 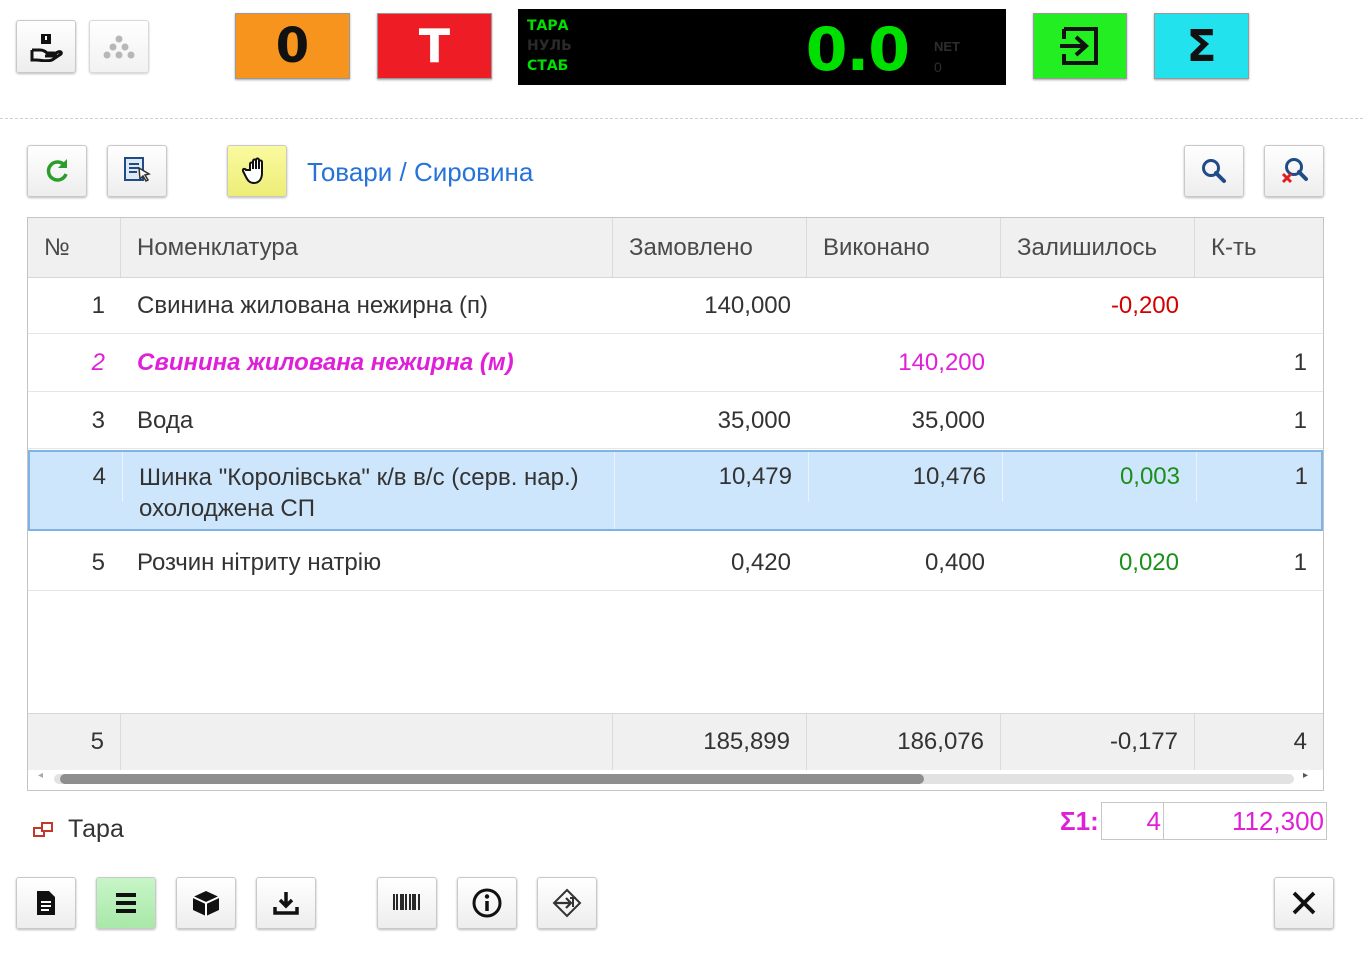 I want to click on document-pointer-icon, so click(x=137, y=169).